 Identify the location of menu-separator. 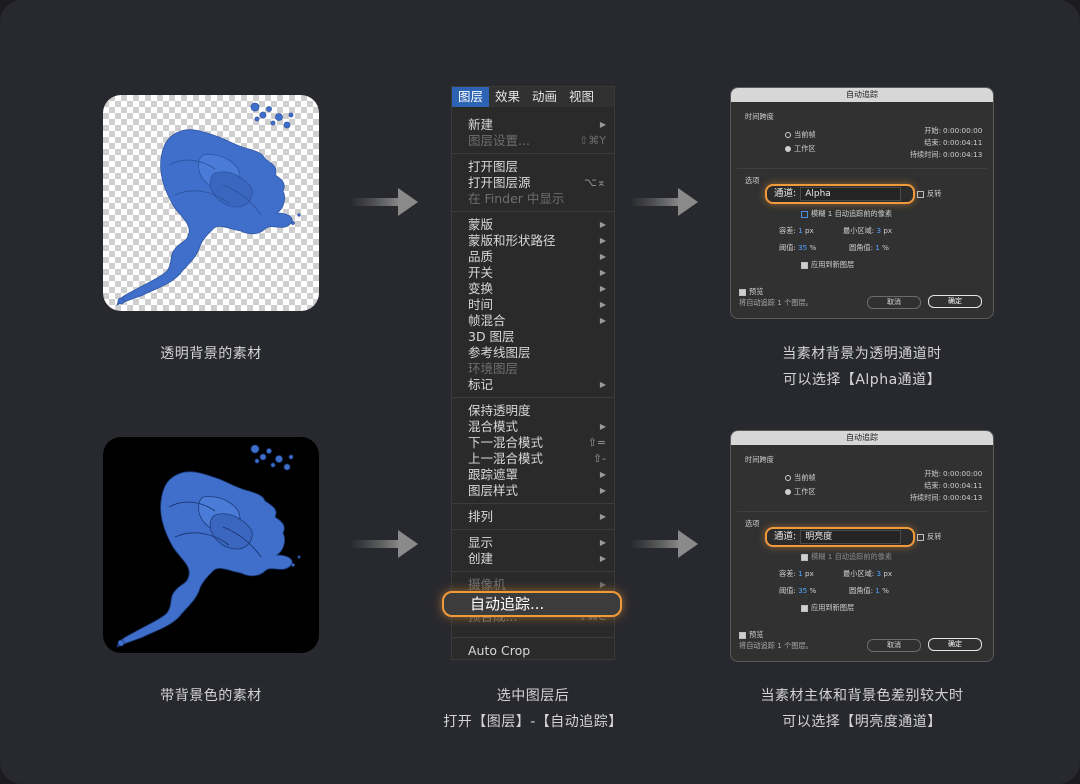
(533, 571).